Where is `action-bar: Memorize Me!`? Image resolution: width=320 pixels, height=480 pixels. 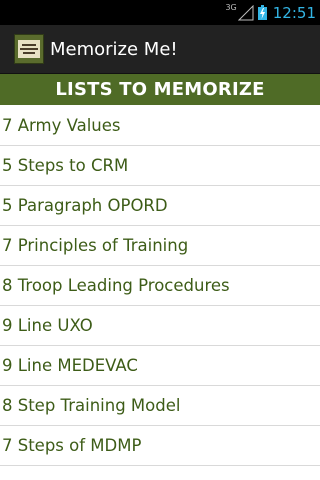 action-bar: Memorize Me! is located at coordinates (160, 49).